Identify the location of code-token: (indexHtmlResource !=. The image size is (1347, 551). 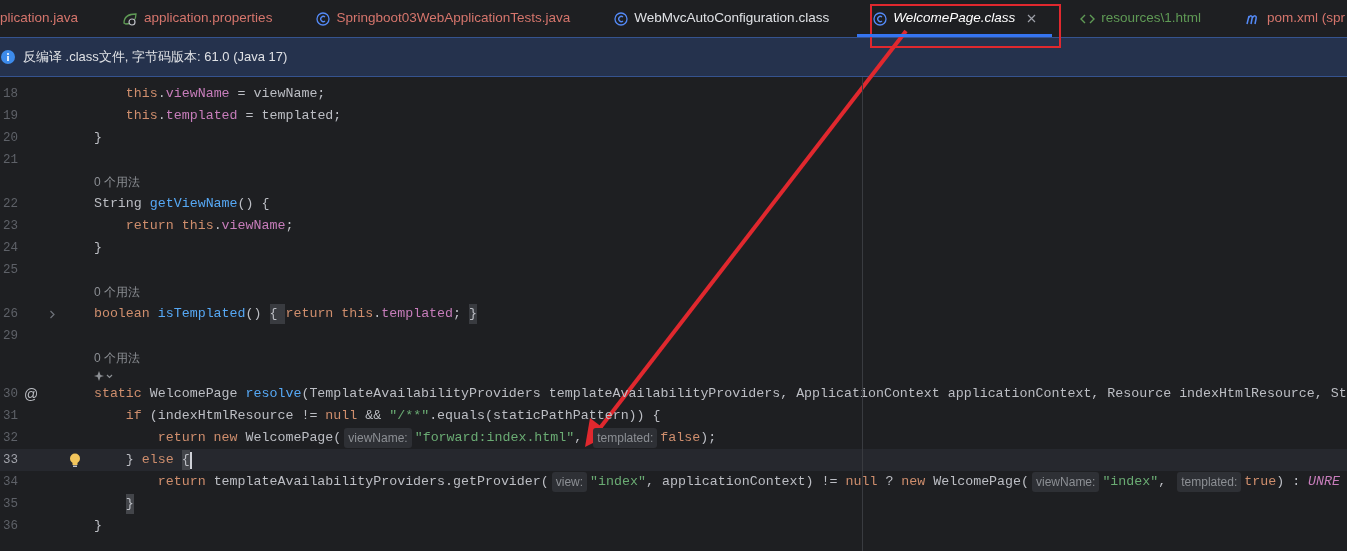
(234, 416).